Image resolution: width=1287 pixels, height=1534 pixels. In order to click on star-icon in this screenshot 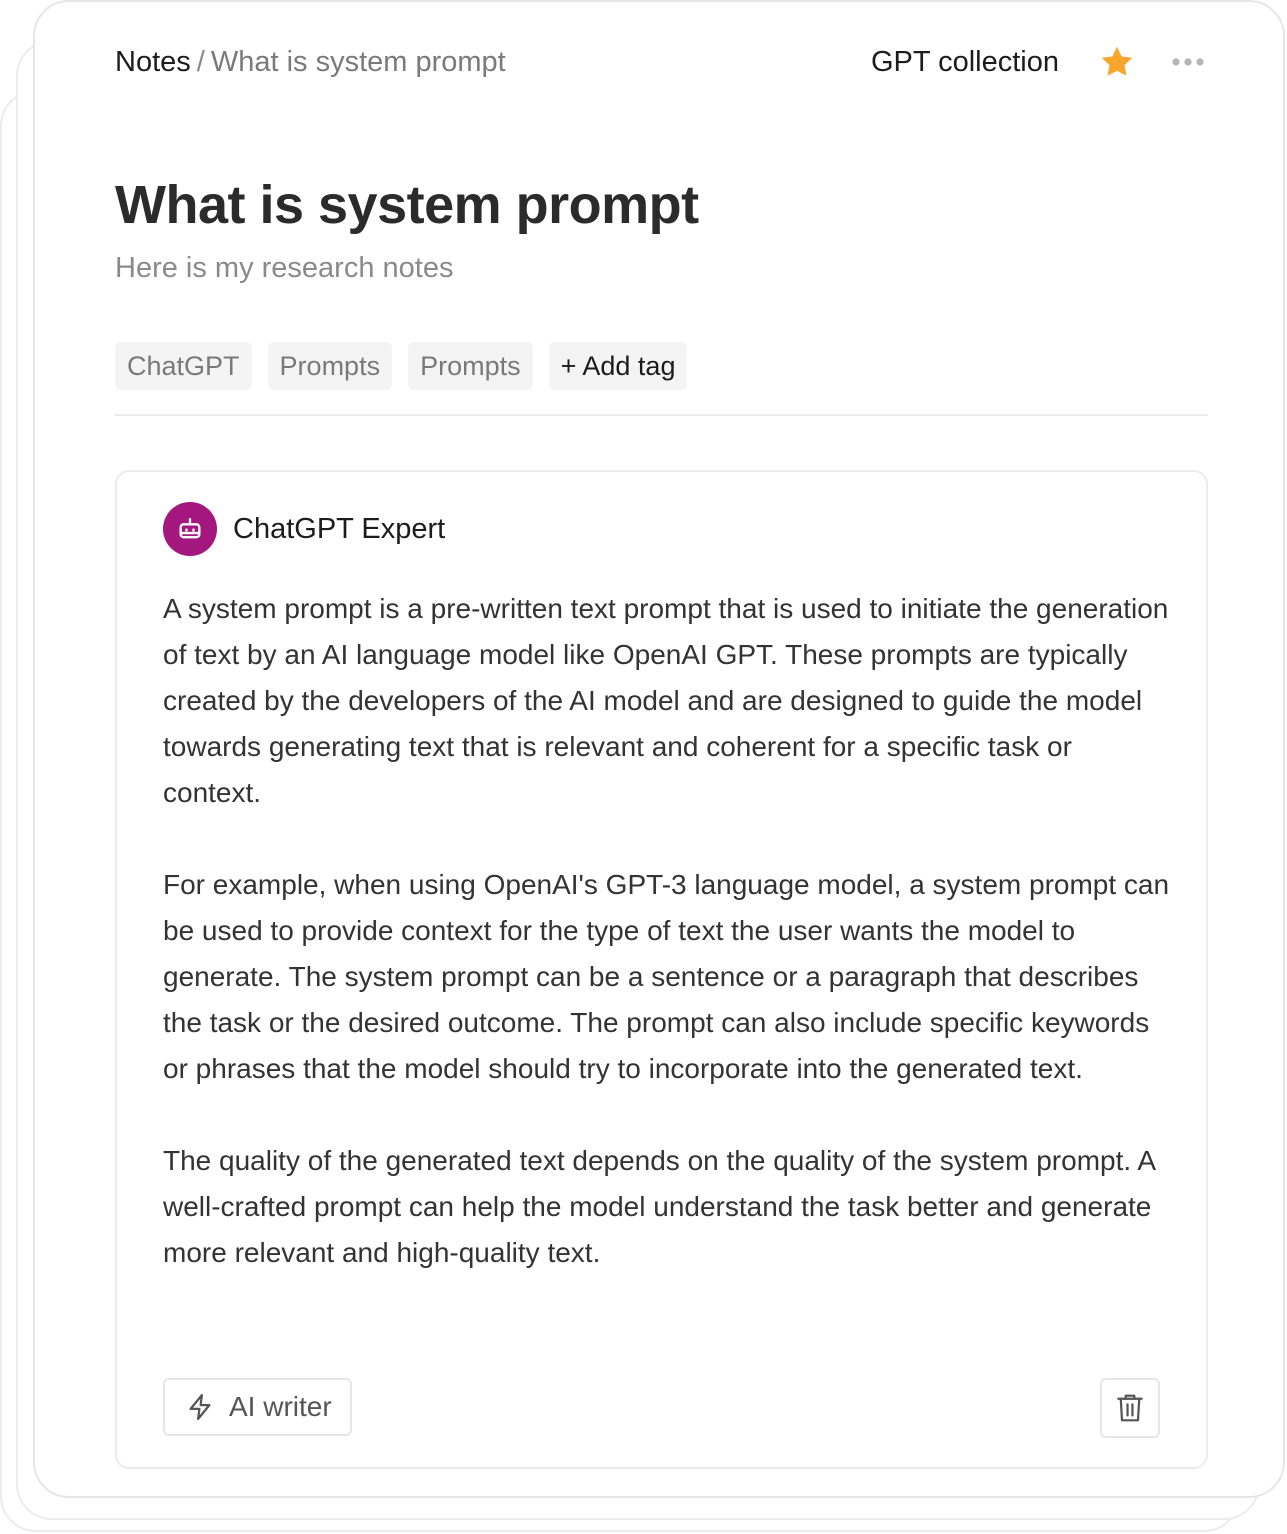, I will do `click(1117, 62)`.